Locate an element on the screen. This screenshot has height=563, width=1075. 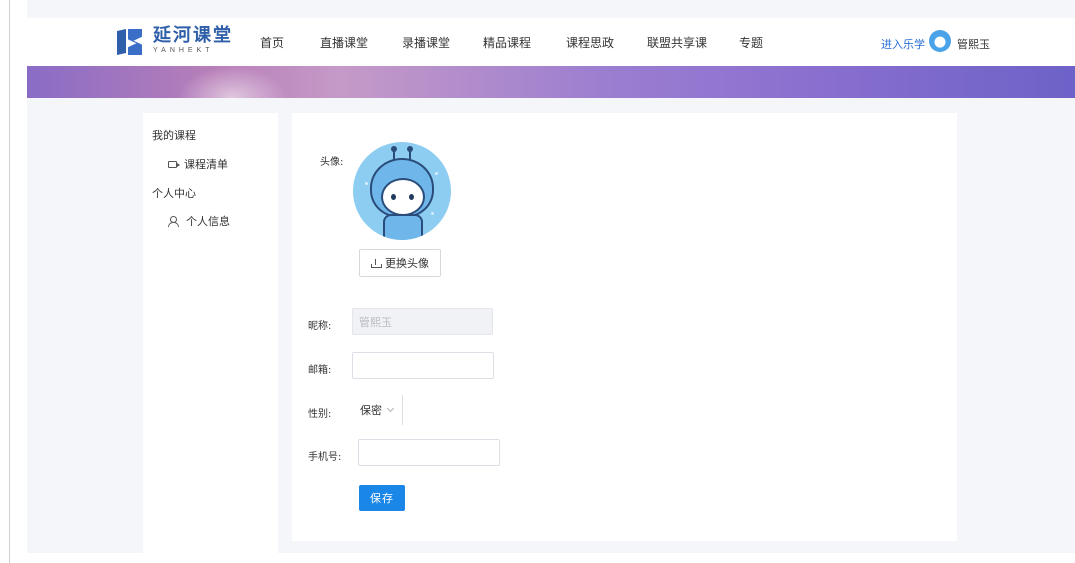
logo-english-name: YANHEKT is located at coordinates (183, 50).